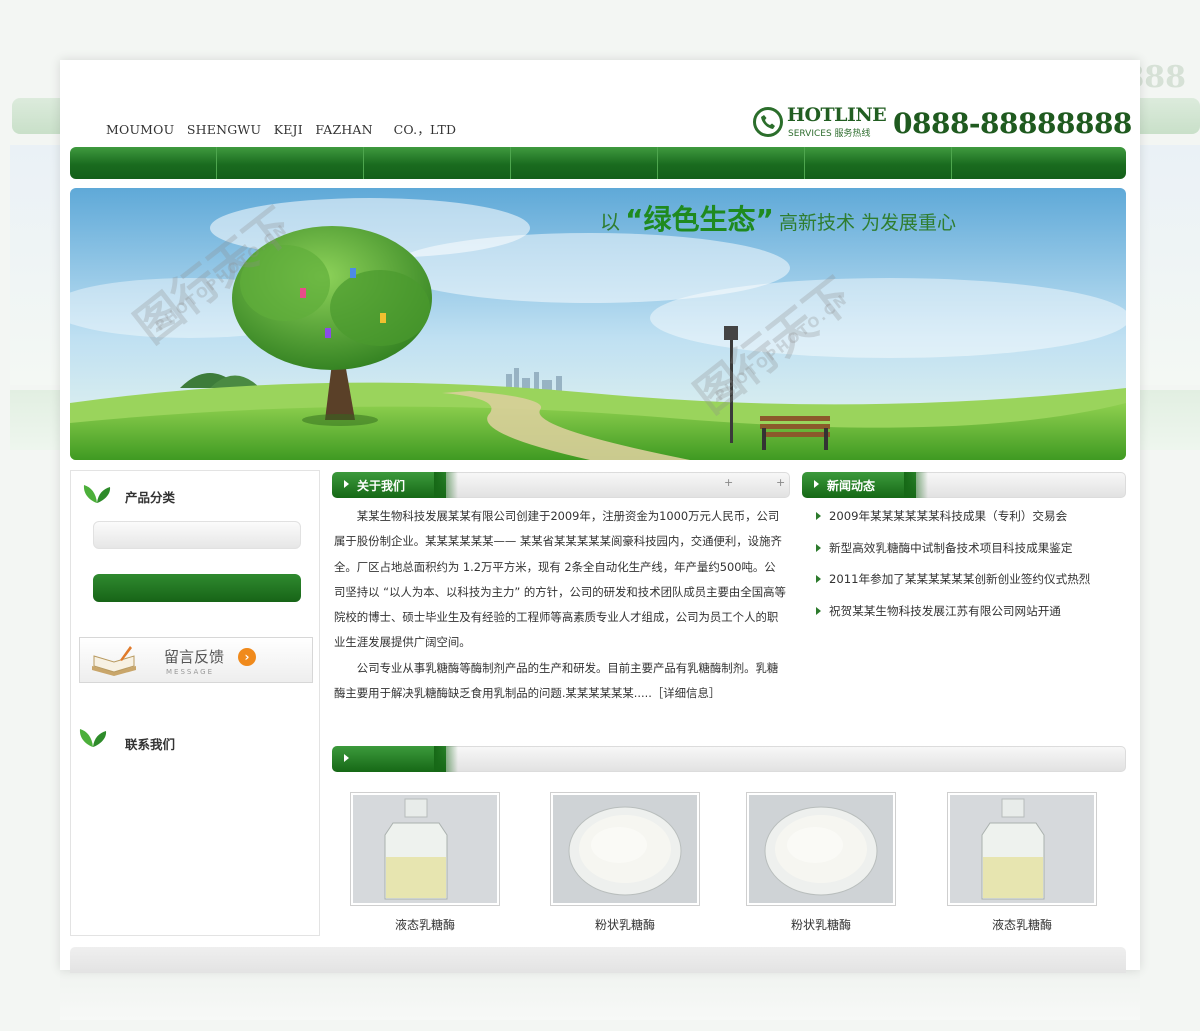 Image resolution: width=1200 pixels, height=1031 pixels. What do you see at coordinates (281, 129) in the screenshot?
I see `company-name: MOUMOU SHENGWU KEJI FAZHAN CO.，LTD` at bounding box center [281, 129].